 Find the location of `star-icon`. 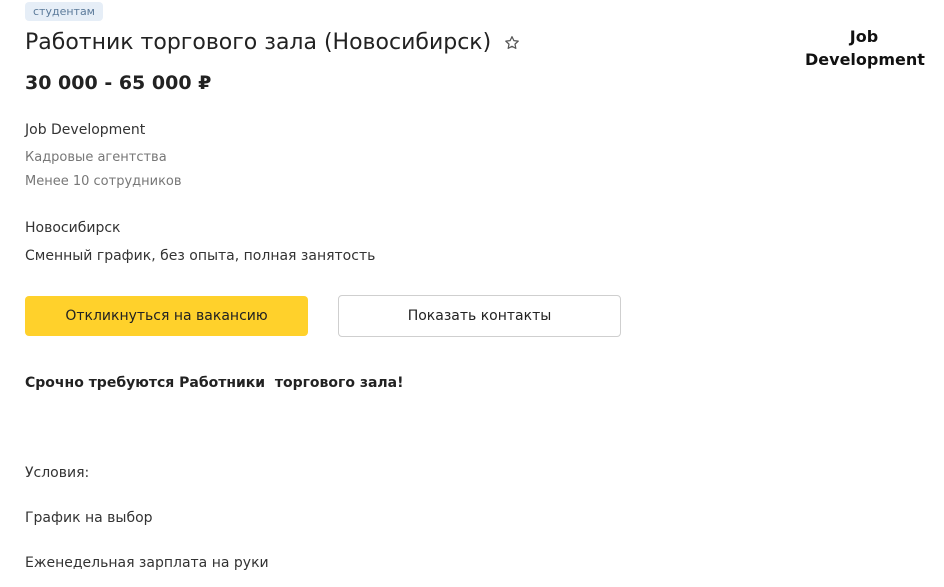

star-icon is located at coordinates (512, 43).